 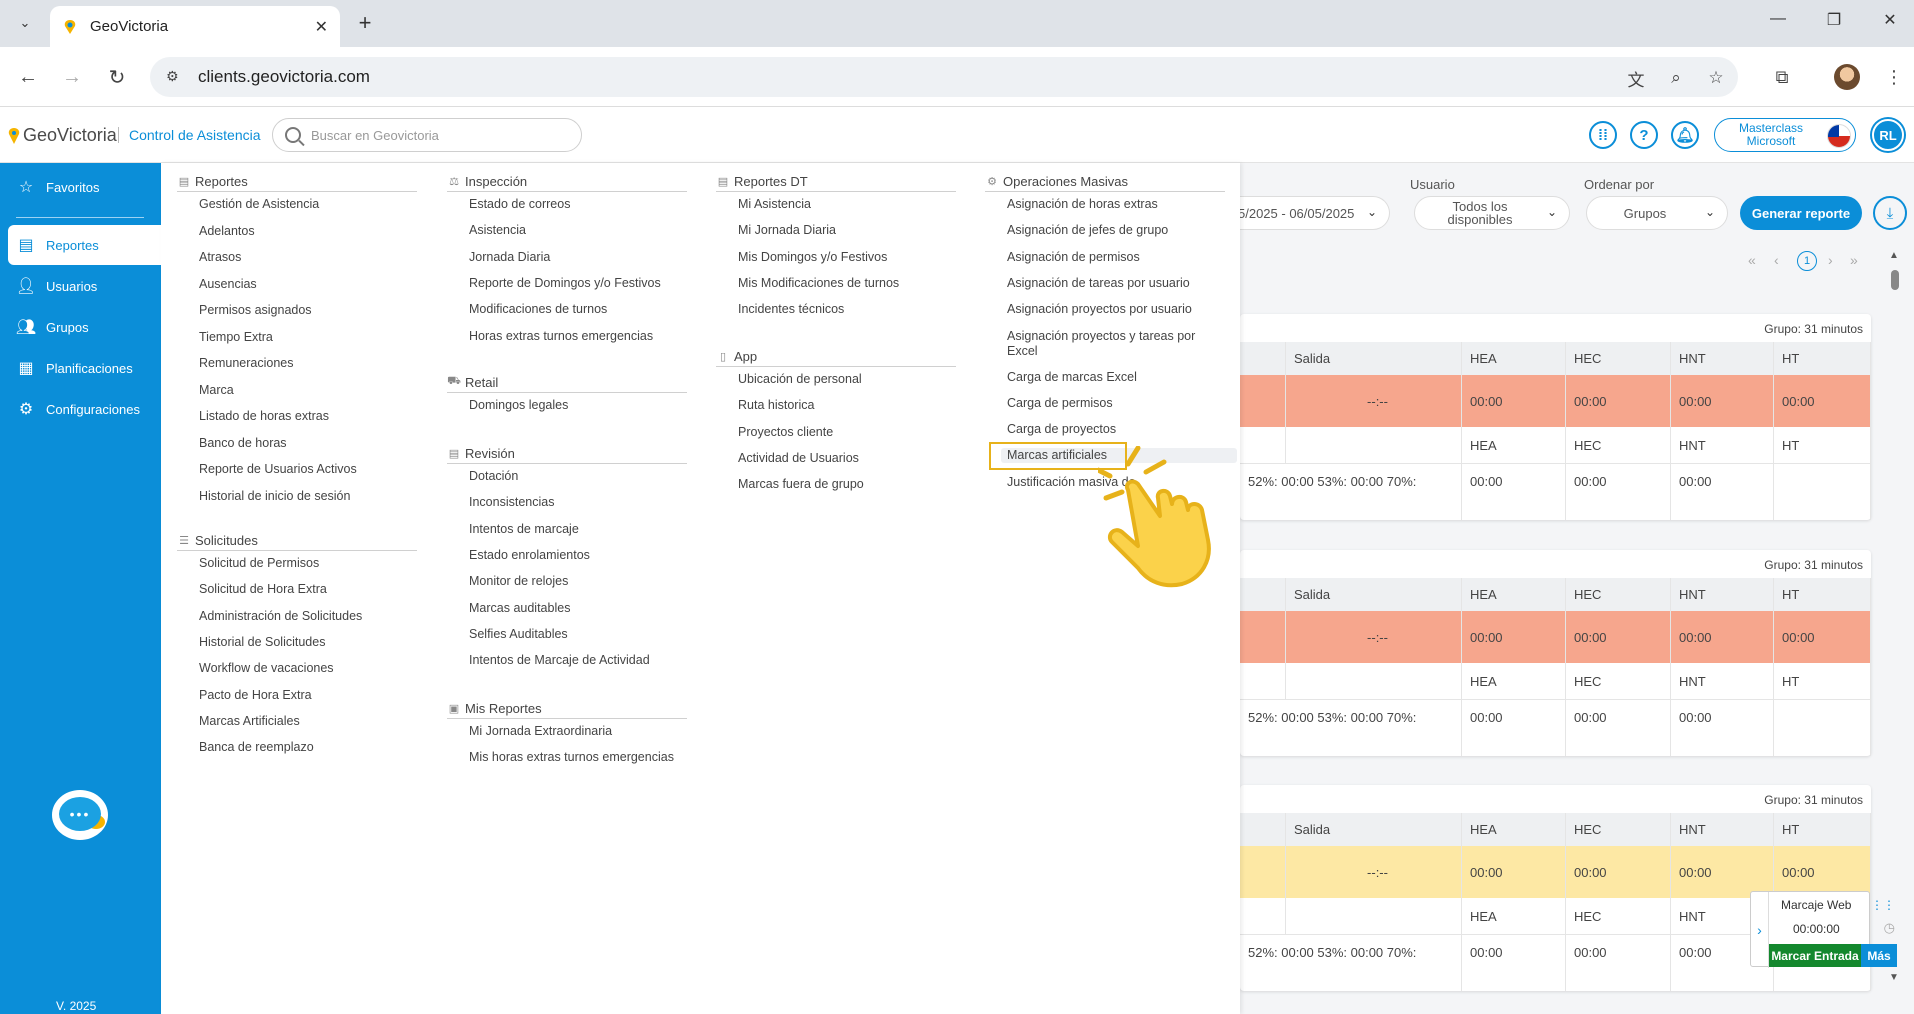 I want to click on sidebar-item-grupos: 👥︎ Grupos, so click(x=84, y=327).